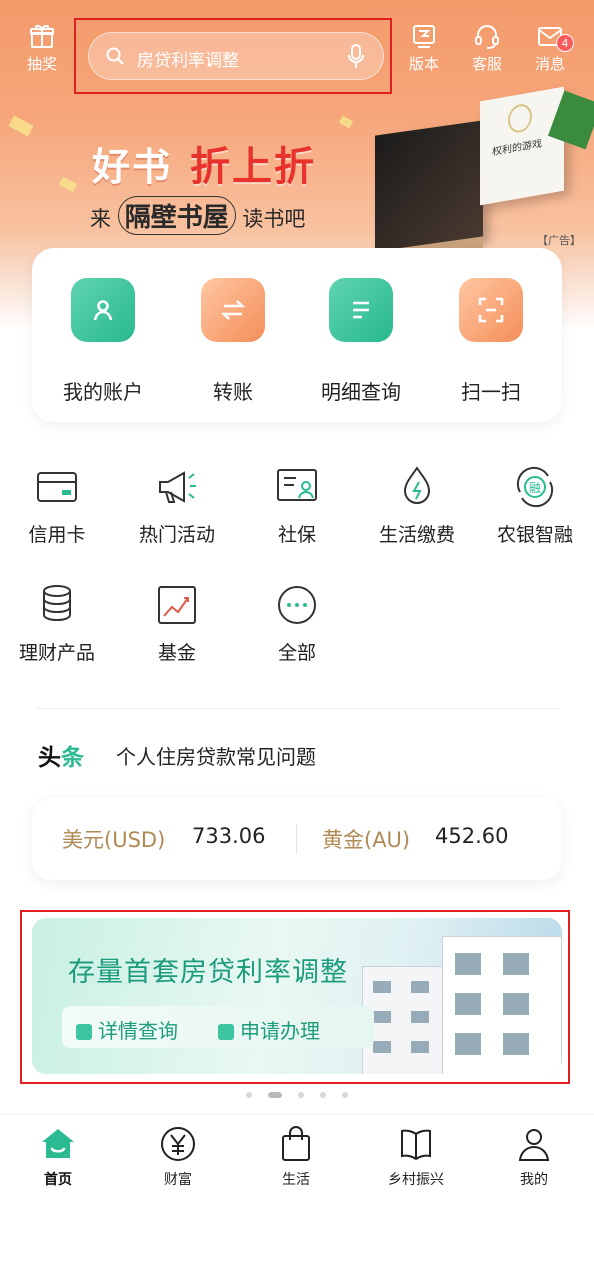 This screenshot has width=594, height=1280. What do you see at coordinates (297, 605) in the screenshot?
I see `more-icon` at bounding box center [297, 605].